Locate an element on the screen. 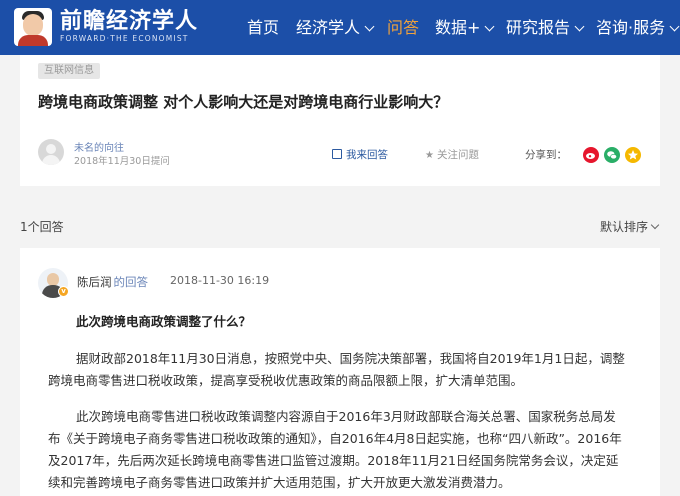  follow-question-button: ★ 关注问题 is located at coordinates (452, 154).